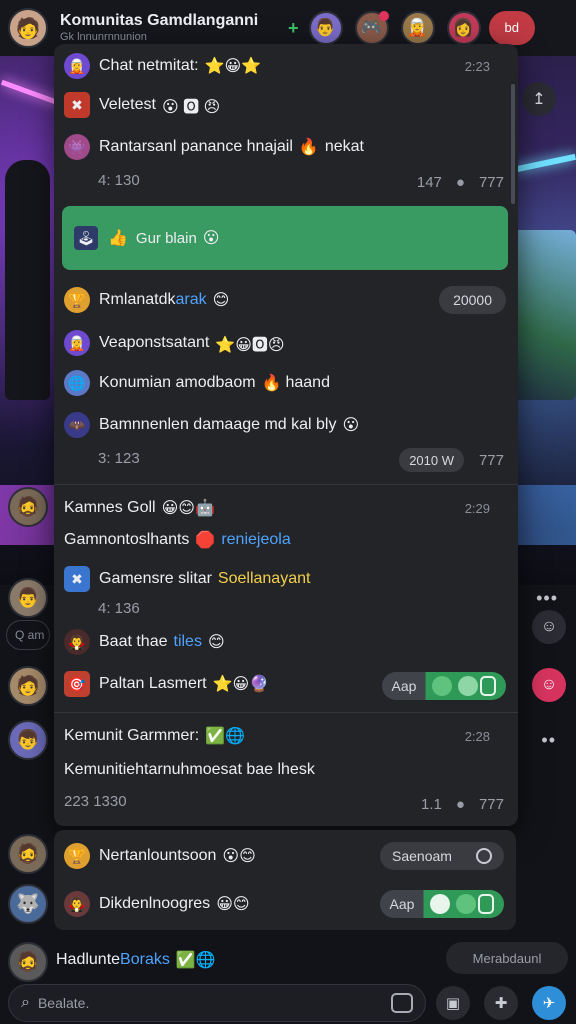 The height and width of the screenshot is (1024, 576). Describe the element at coordinates (136, 960) in the screenshot. I see `footer-user: Hadlunte Boraks ✅🌐` at that location.